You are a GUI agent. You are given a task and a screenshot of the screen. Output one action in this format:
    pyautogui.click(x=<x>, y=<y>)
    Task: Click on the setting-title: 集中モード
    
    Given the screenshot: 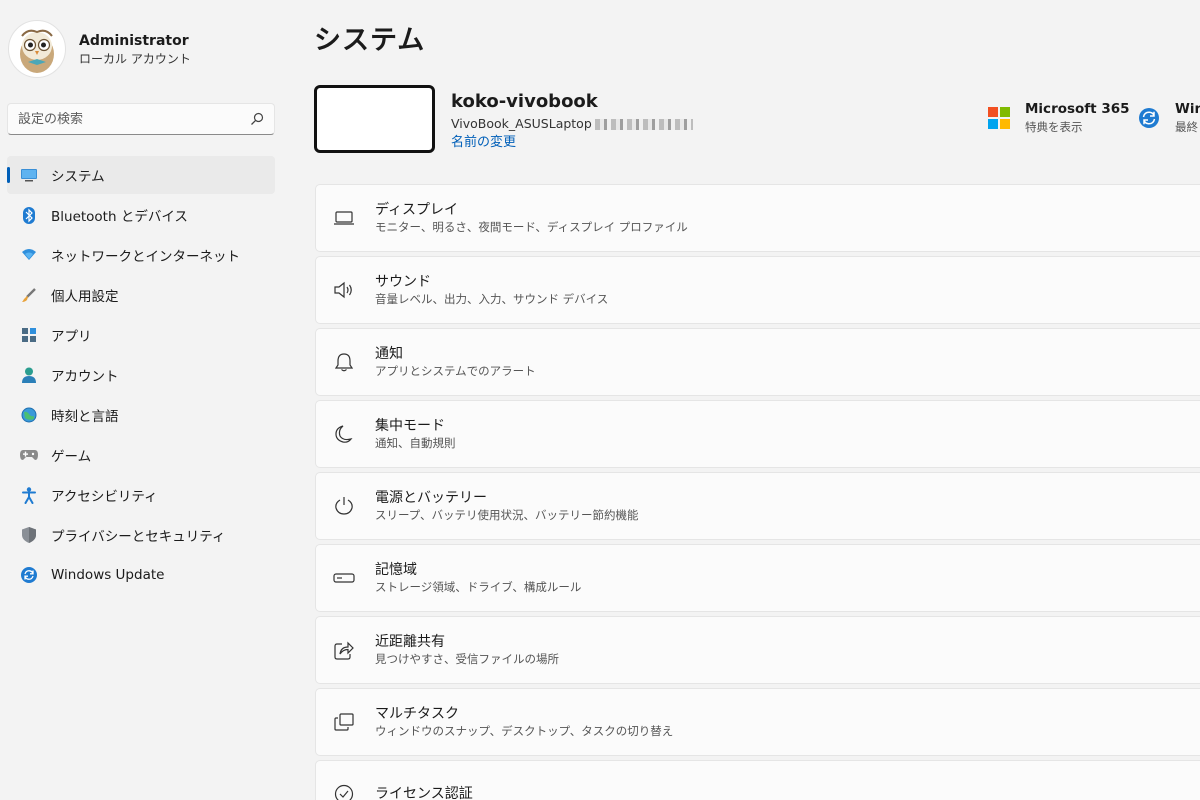 What is the action you would take?
    pyautogui.click(x=410, y=426)
    